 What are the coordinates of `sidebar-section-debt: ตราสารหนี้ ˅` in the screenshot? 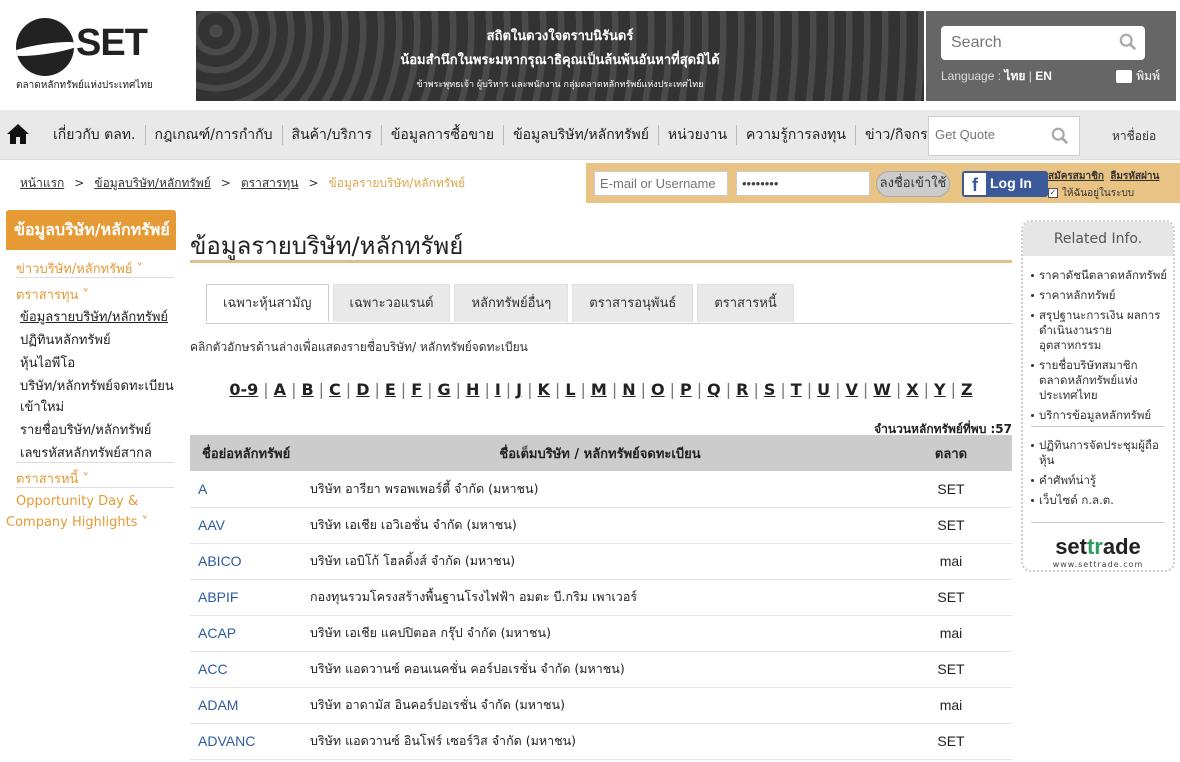 It's located at (52, 478).